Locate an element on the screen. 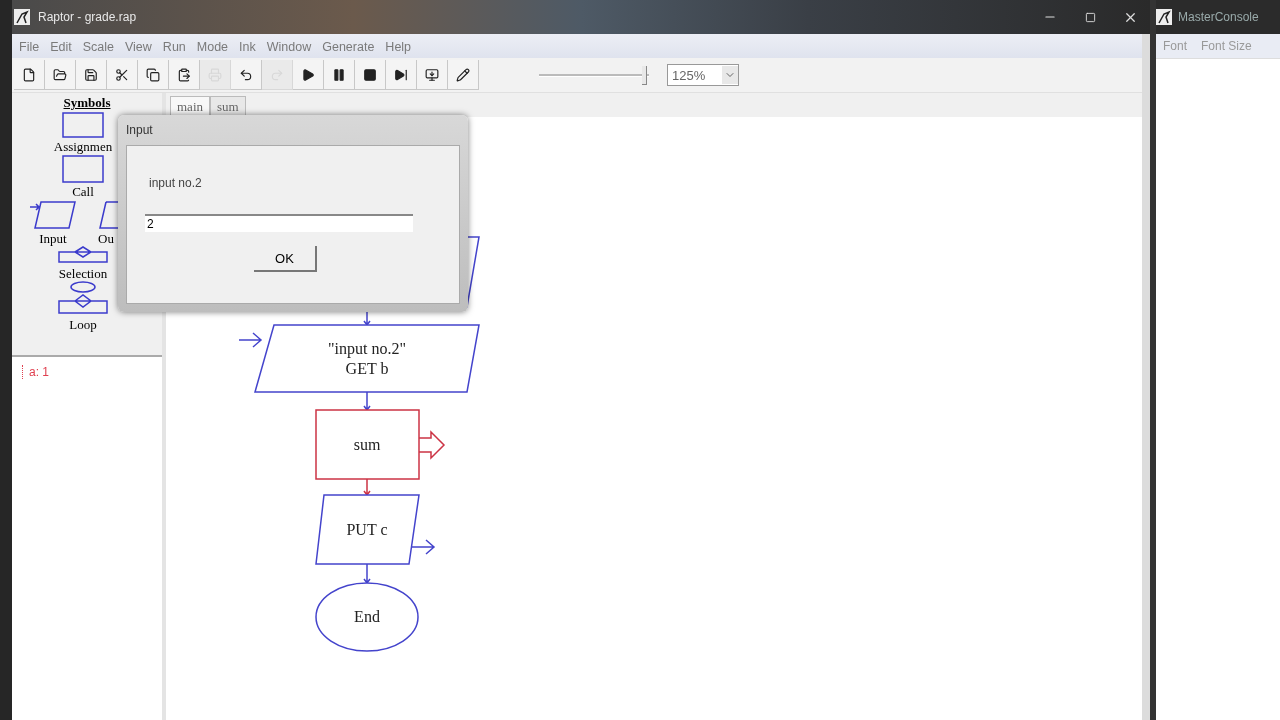  copy-icon is located at coordinates (153, 74).